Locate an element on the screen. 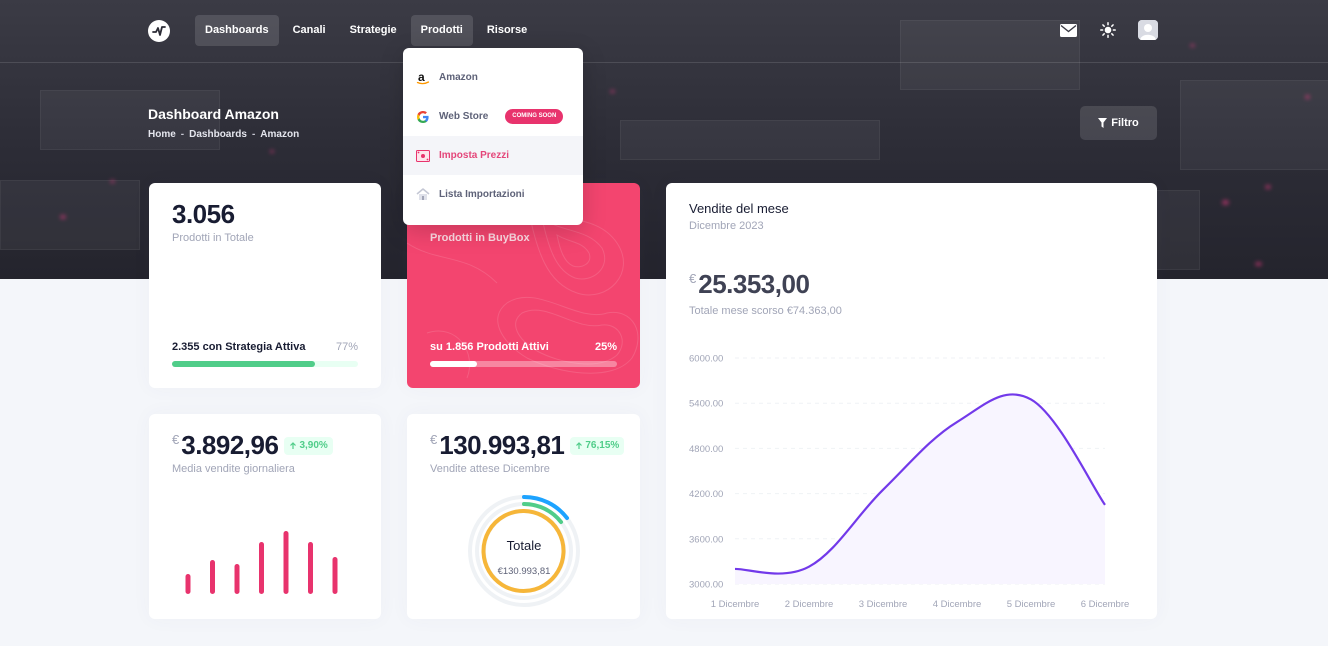  chart-y-tick-label: 3600.00 is located at coordinates (706, 539).